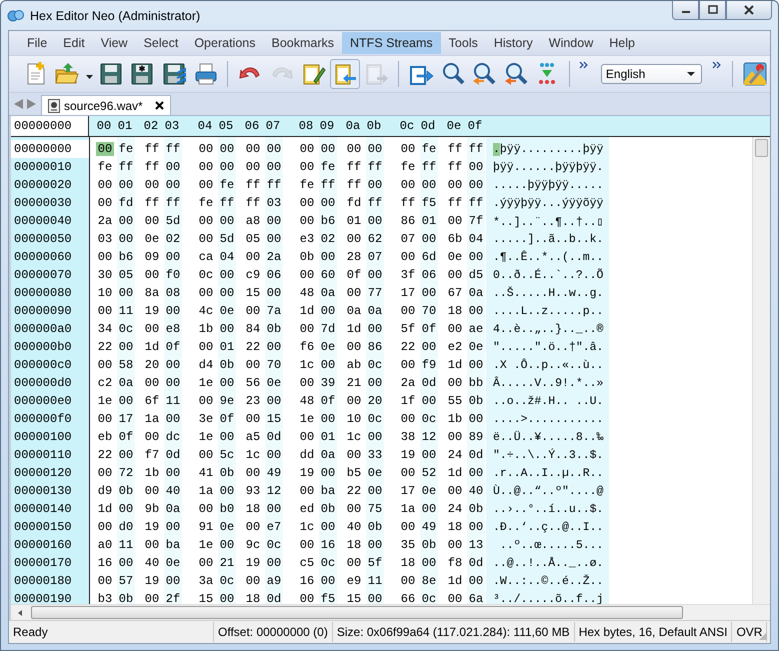  What do you see at coordinates (307, 563) in the screenshot?
I see `hex-byte: c5` at bounding box center [307, 563].